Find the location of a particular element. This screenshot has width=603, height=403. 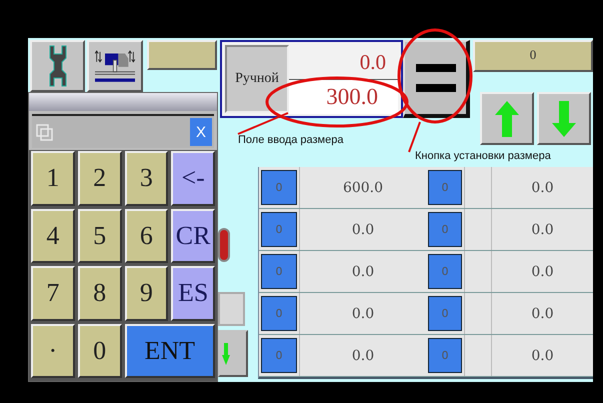

annotation-label: Кнопка установки размера is located at coordinates (483, 156).